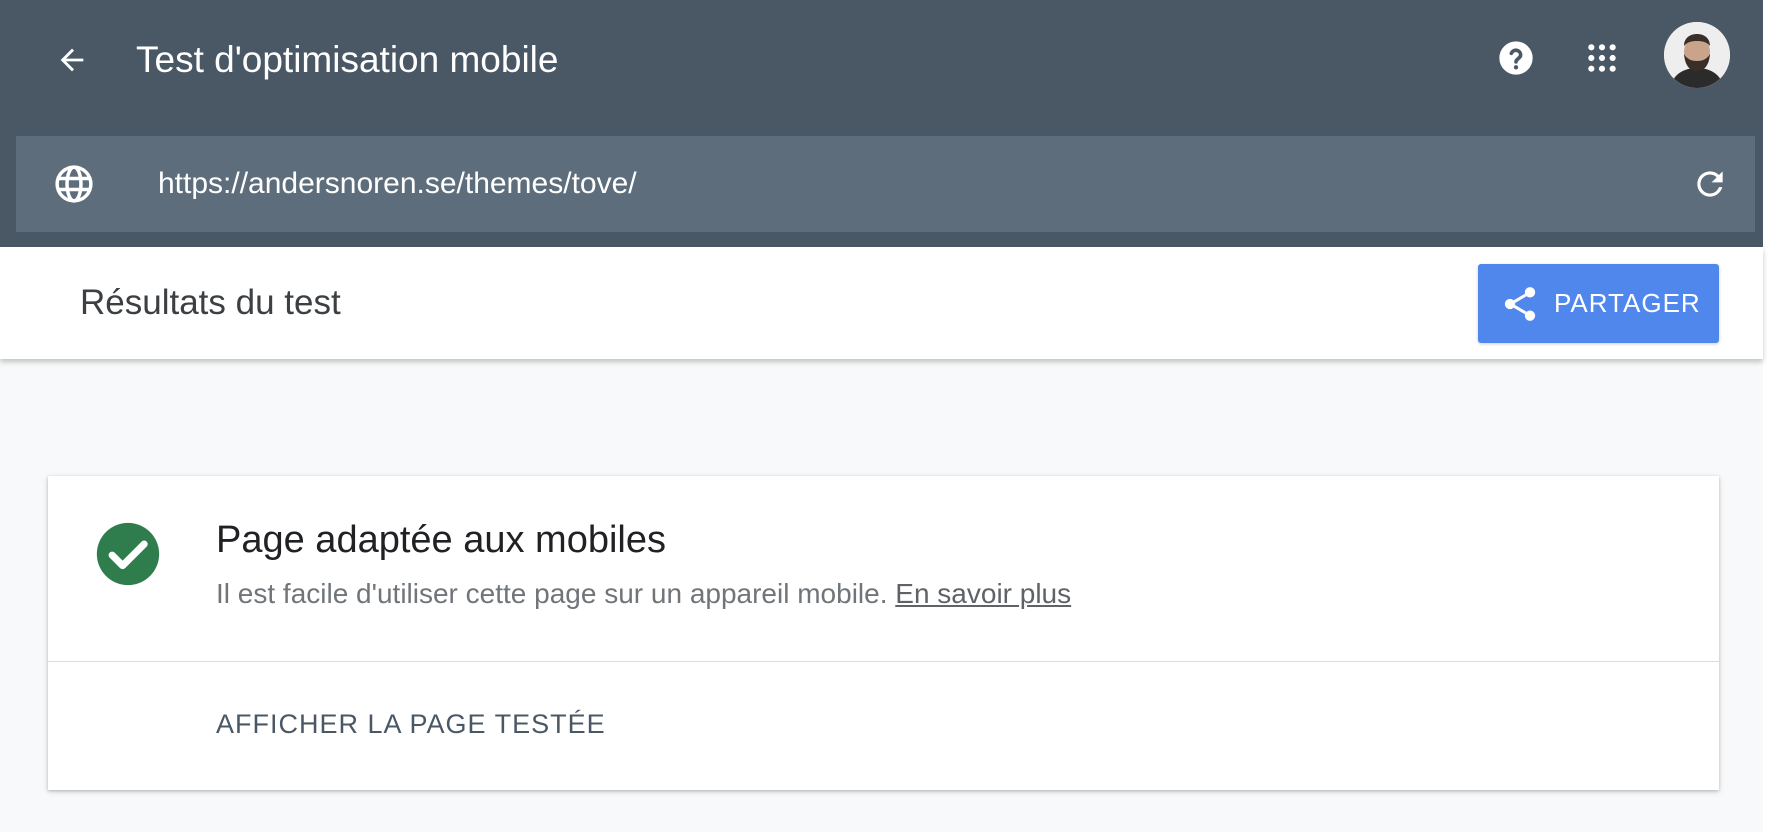 The image size is (1770, 832). Describe the element at coordinates (1520, 304) in the screenshot. I see `share-icon` at that location.